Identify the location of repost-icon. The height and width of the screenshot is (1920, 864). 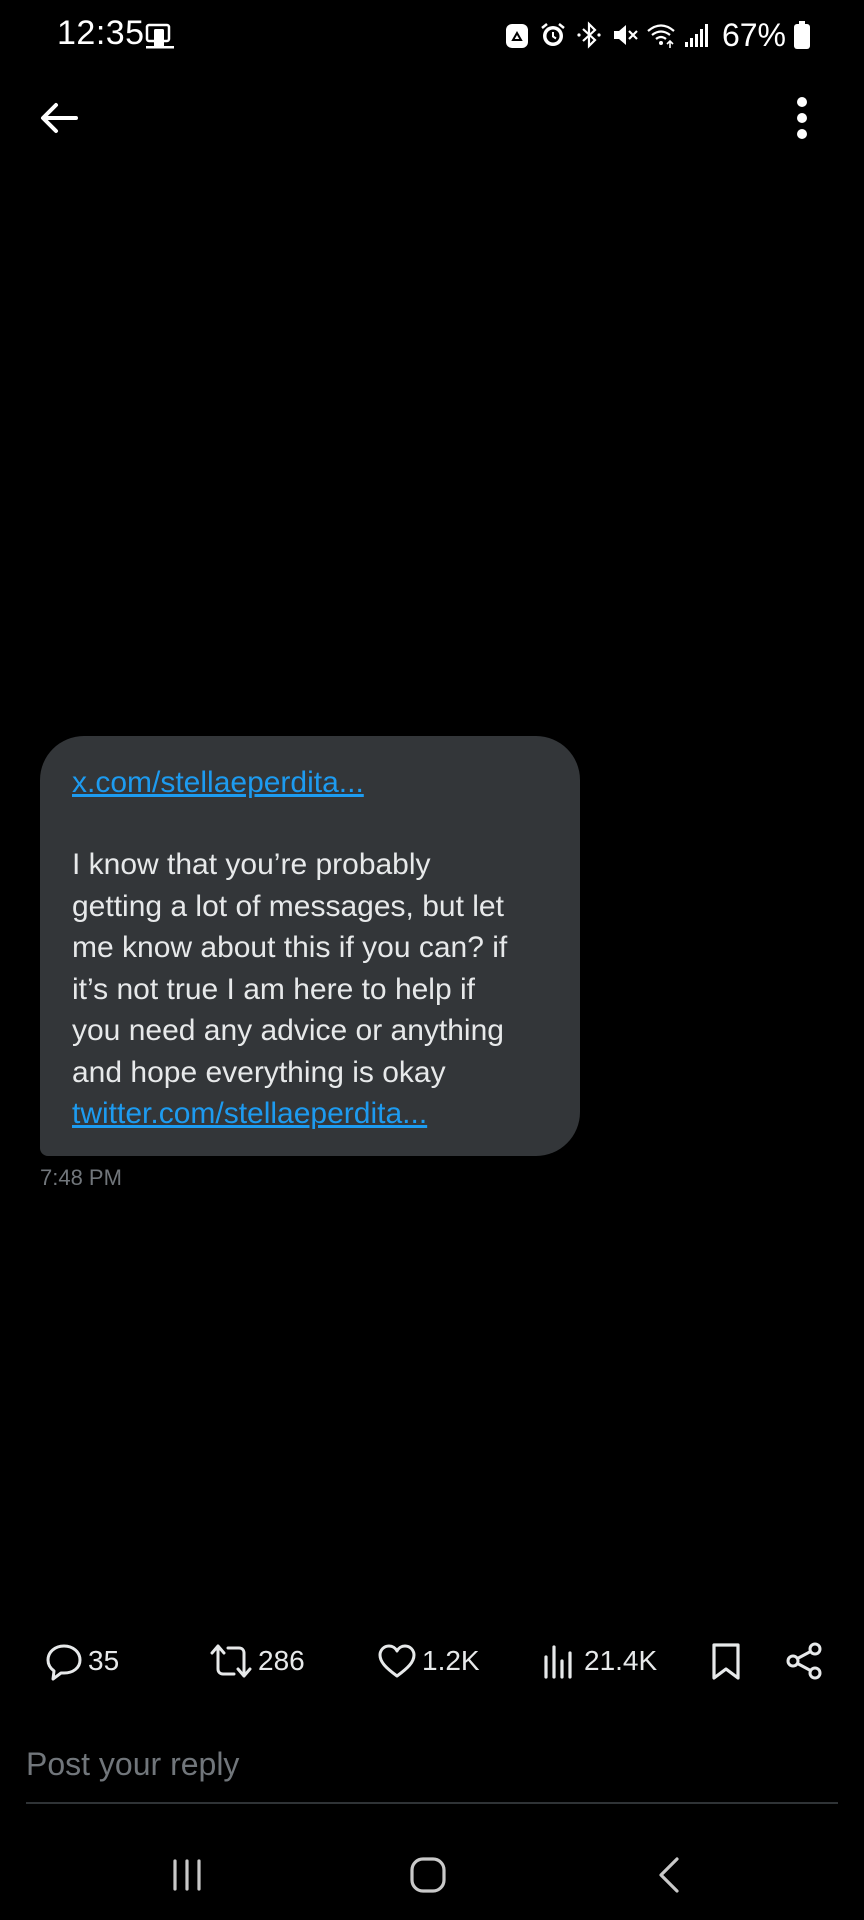
(231, 1661).